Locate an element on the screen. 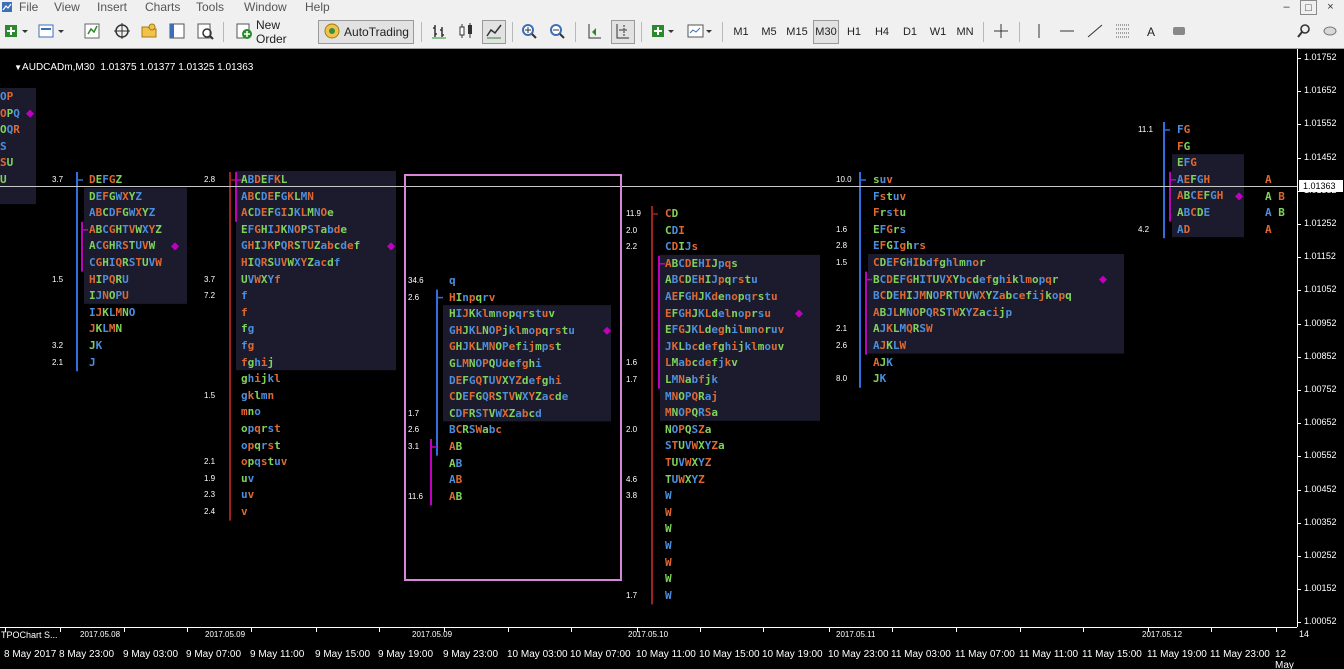 The width and height of the screenshot is (1344, 669). profile-value-label: 3.1 is located at coordinates (414, 446).